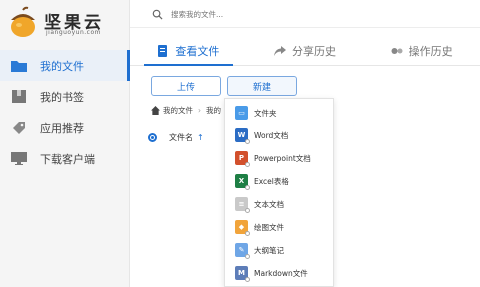 The width and height of the screenshot is (480, 287). What do you see at coordinates (73, 32) in the screenshot?
I see `logo-subtitle: jianguoyun.com` at bounding box center [73, 32].